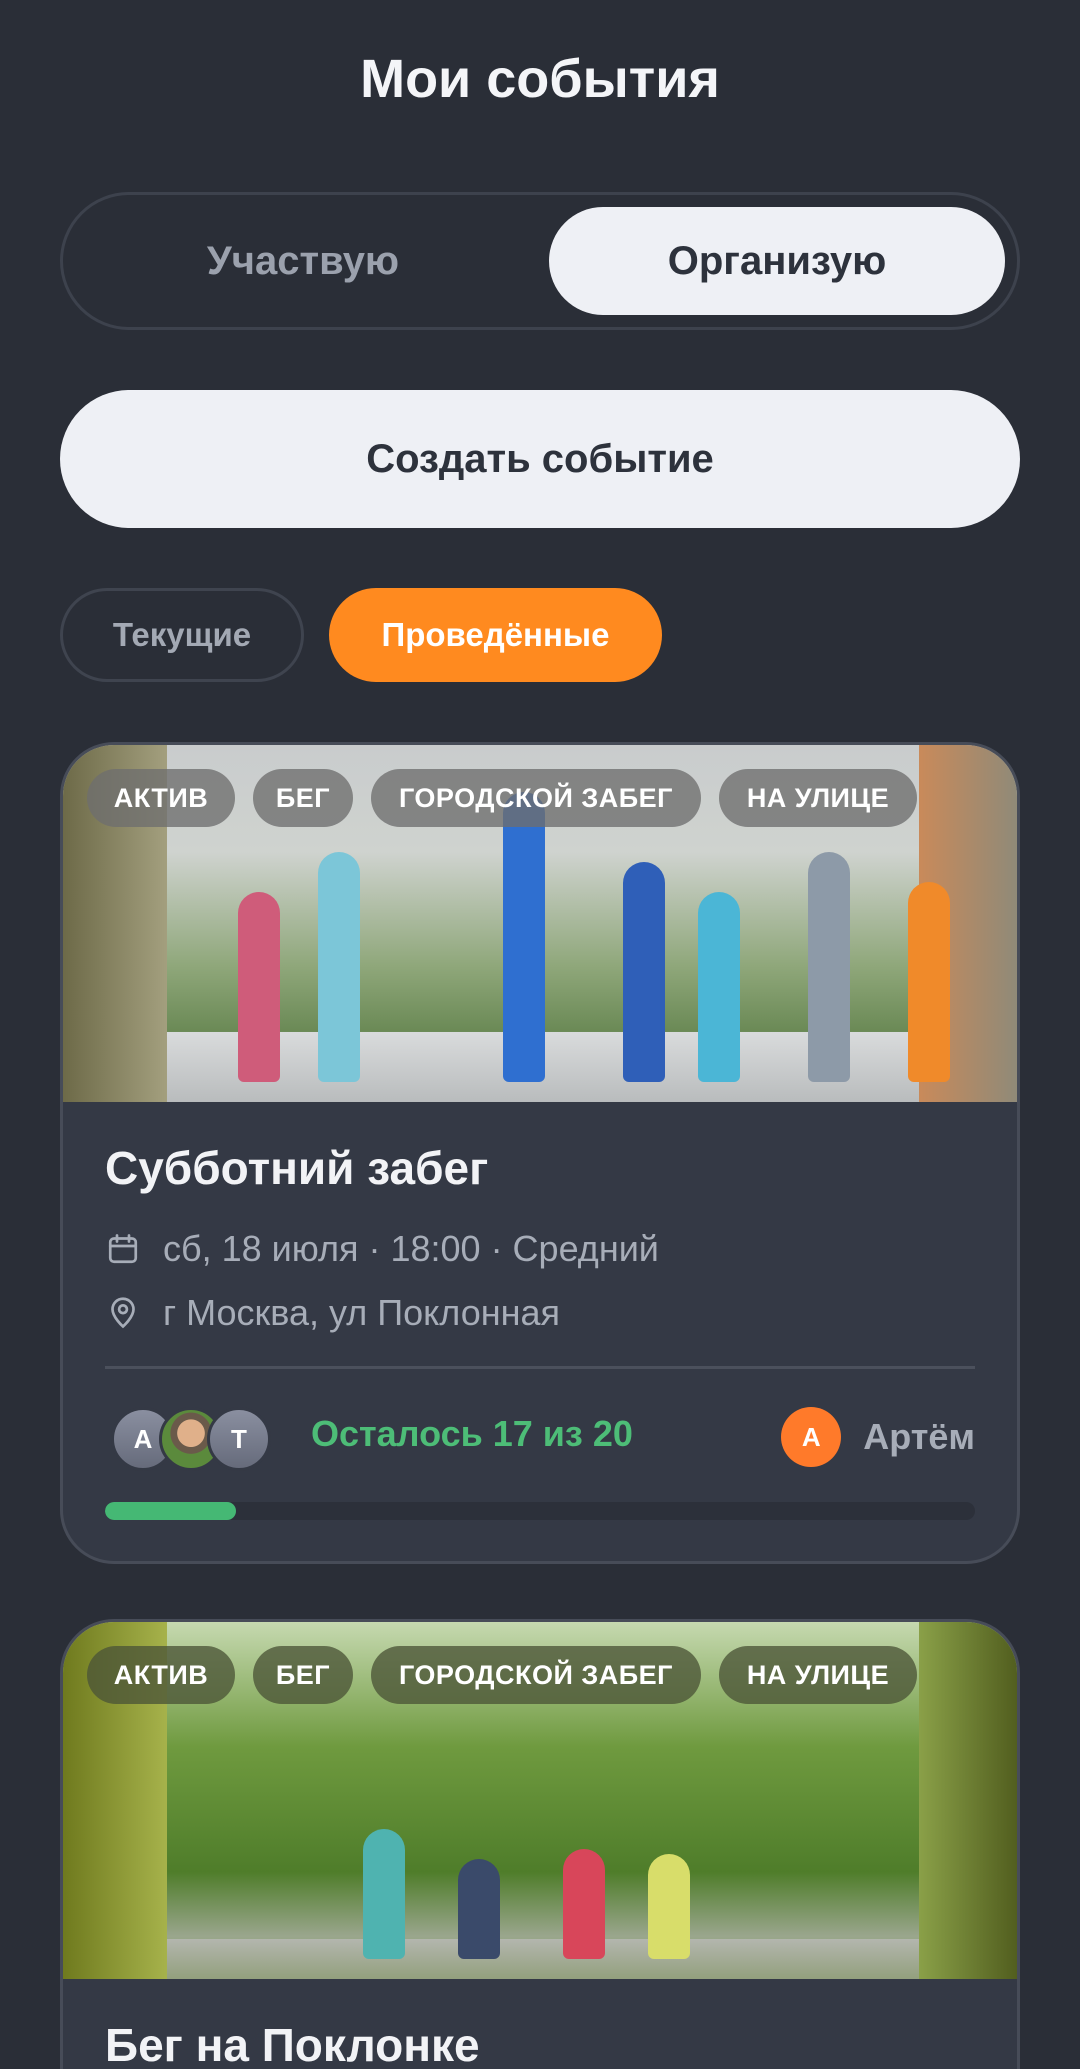 This screenshot has width=1080, height=2069. Describe the element at coordinates (495, 635) in the screenshot. I see `filter-past-chip: Проведённые` at that location.